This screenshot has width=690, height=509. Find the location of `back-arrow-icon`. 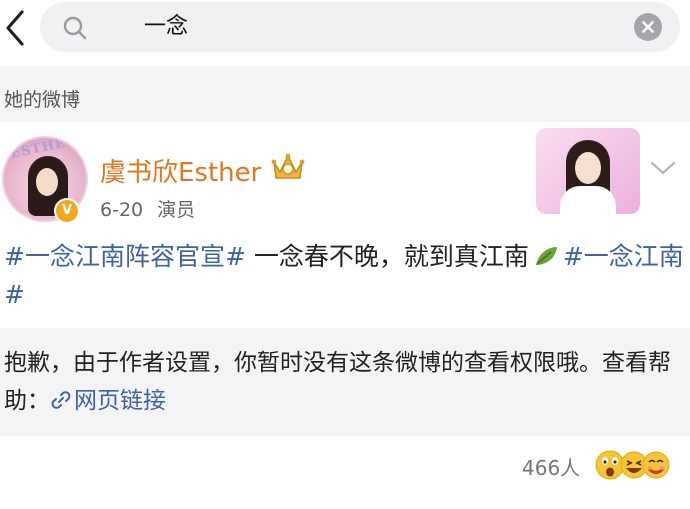

back-arrow-icon is located at coordinates (17, 28).